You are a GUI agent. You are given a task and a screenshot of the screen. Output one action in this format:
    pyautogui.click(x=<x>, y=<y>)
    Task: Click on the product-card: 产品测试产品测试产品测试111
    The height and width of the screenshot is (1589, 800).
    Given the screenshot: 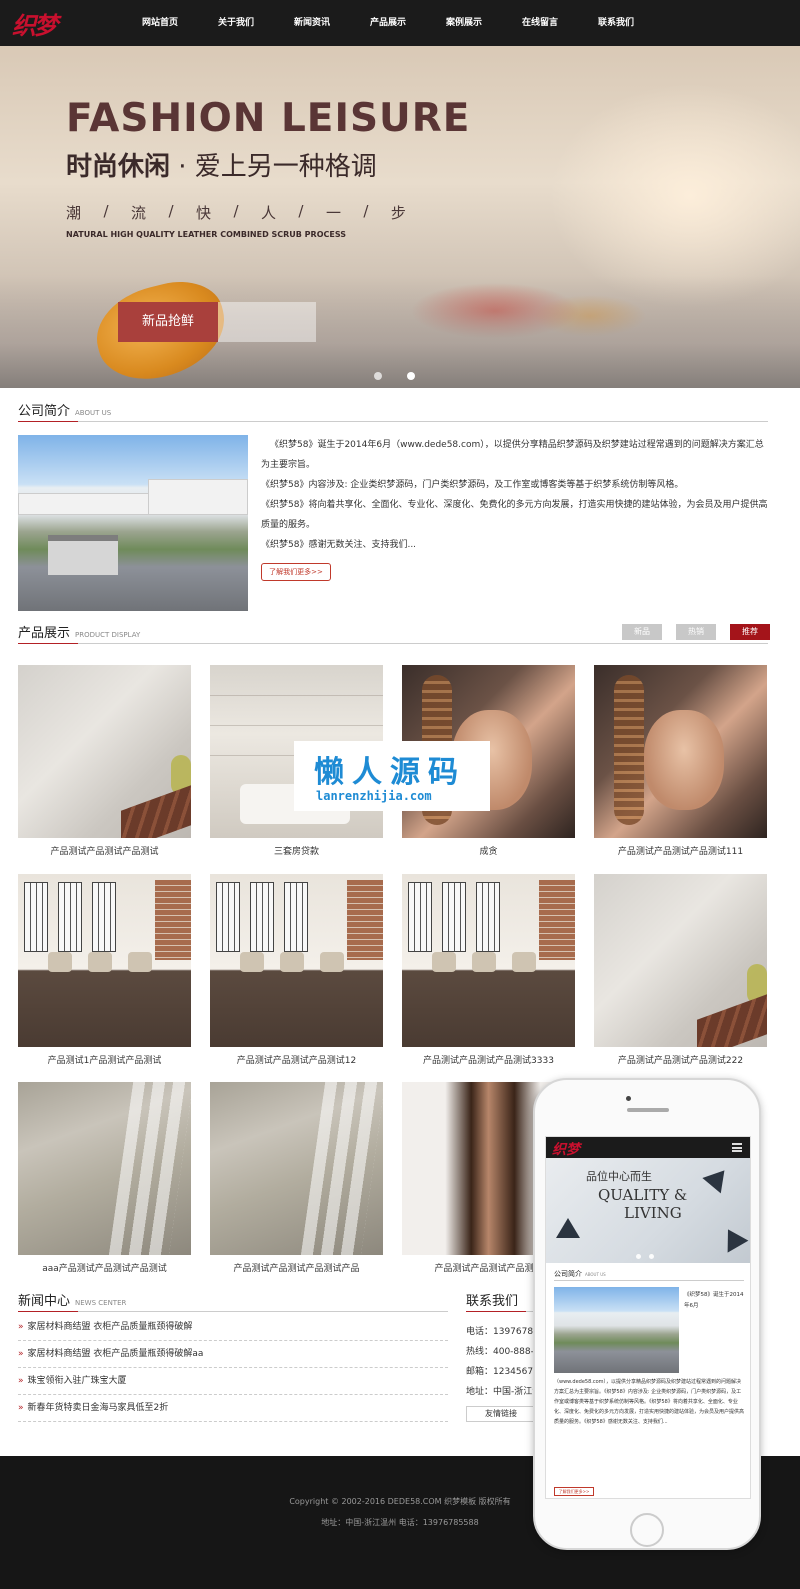 What is the action you would take?
    pyautogui.click(x=680, y=765)
    